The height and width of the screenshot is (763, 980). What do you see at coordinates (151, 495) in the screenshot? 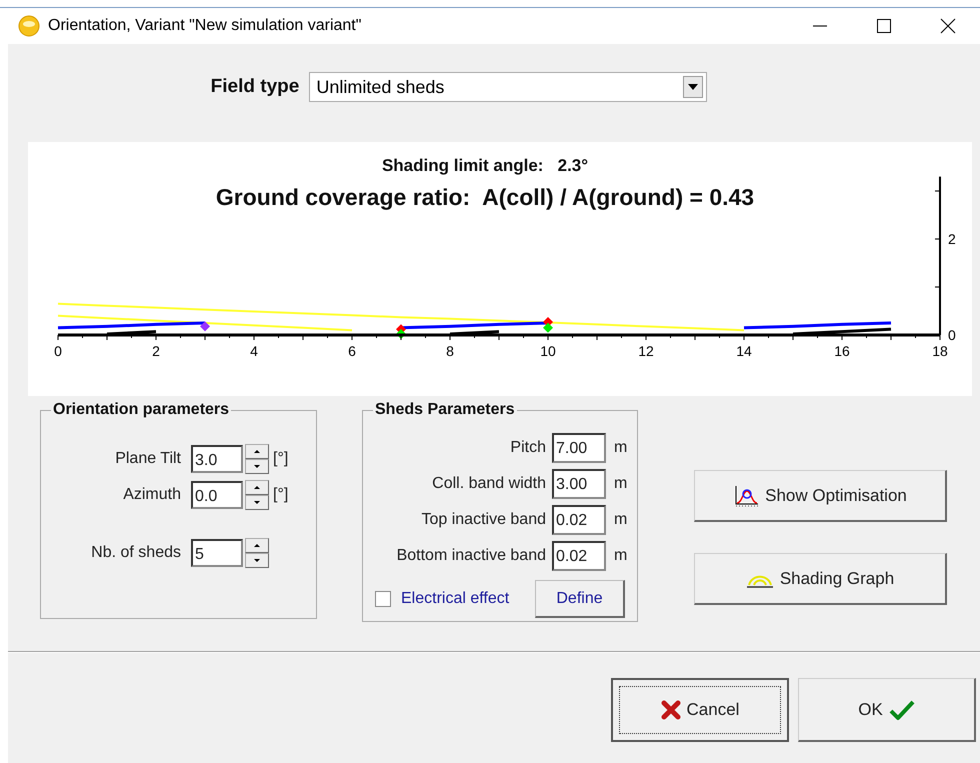
I see `field-label: Azimuth` at bounding box center [151, 495].